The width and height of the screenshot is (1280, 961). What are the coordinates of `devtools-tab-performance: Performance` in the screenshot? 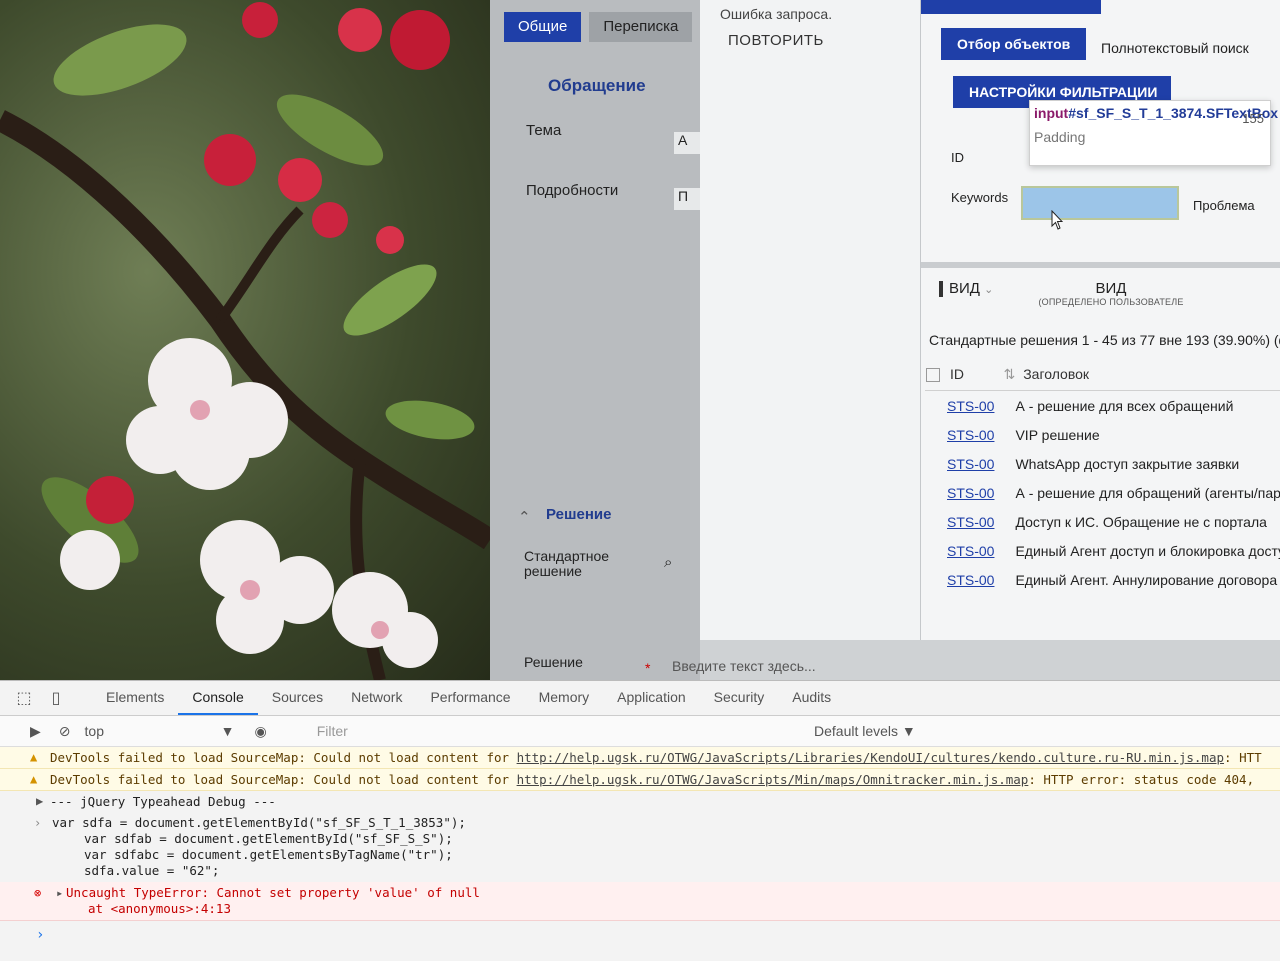 It's located at (470, 698).